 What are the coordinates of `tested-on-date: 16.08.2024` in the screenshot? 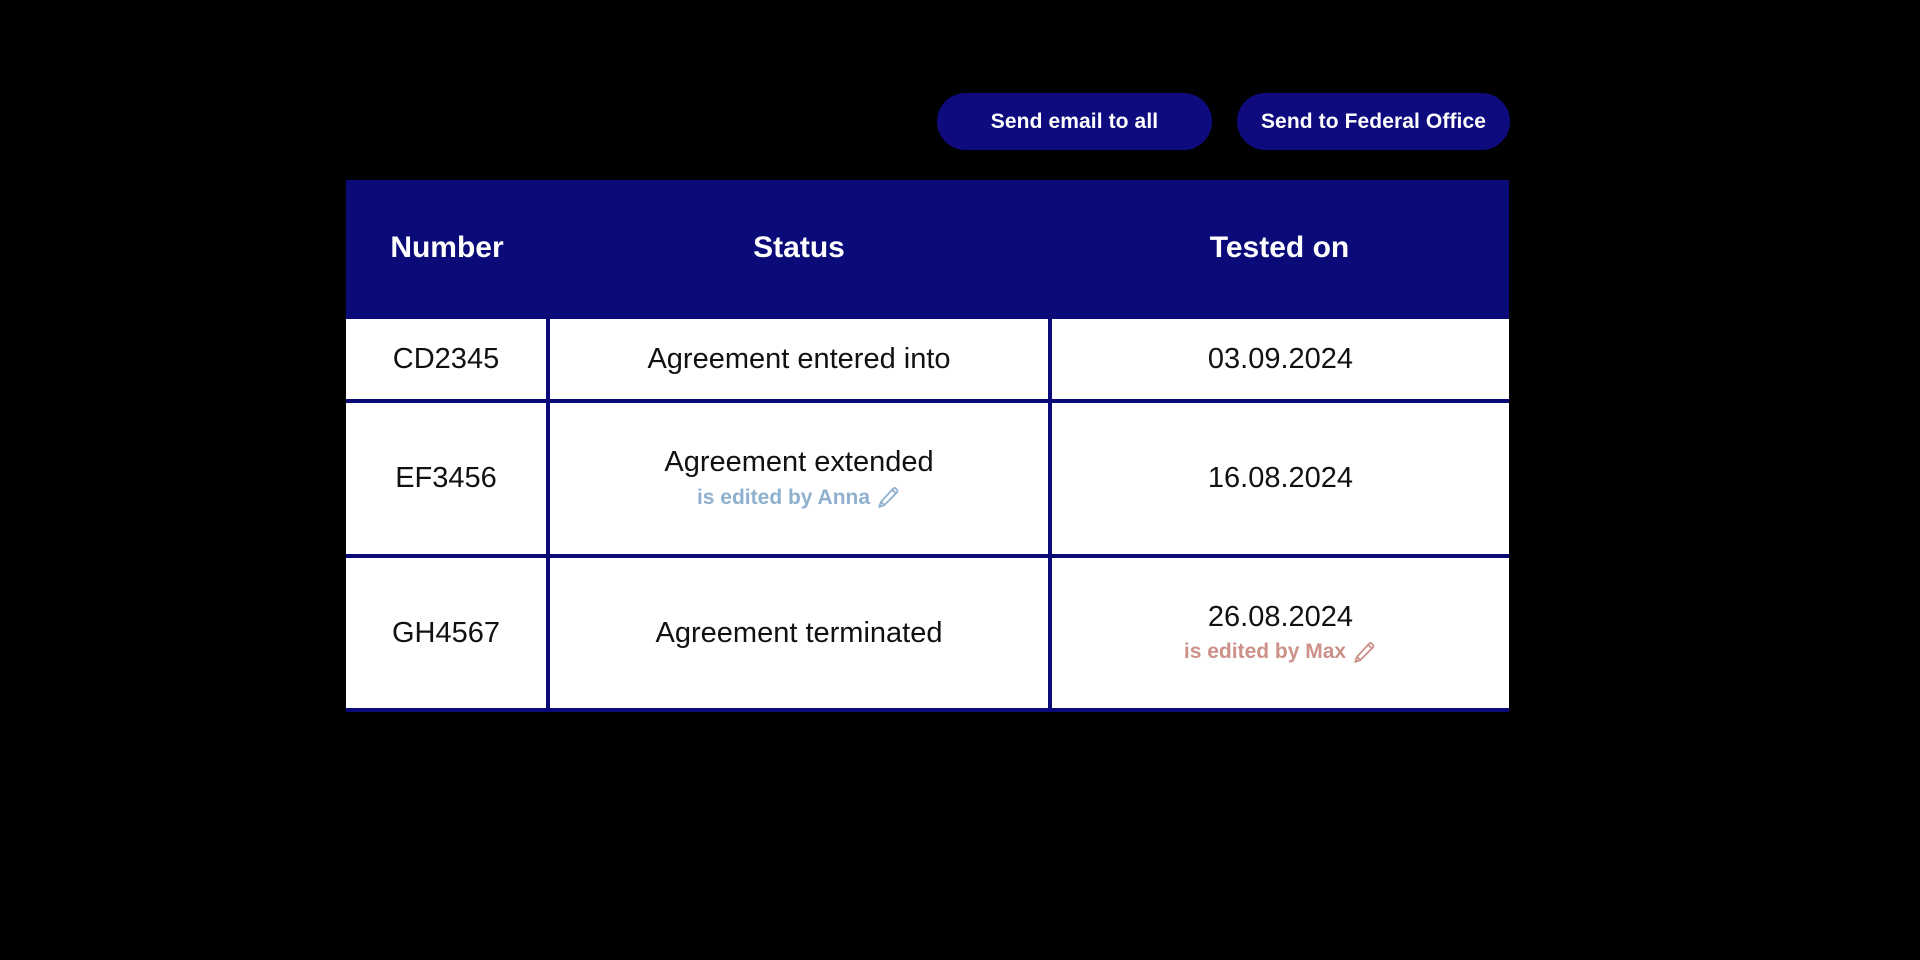 It's located at (1280, 478).